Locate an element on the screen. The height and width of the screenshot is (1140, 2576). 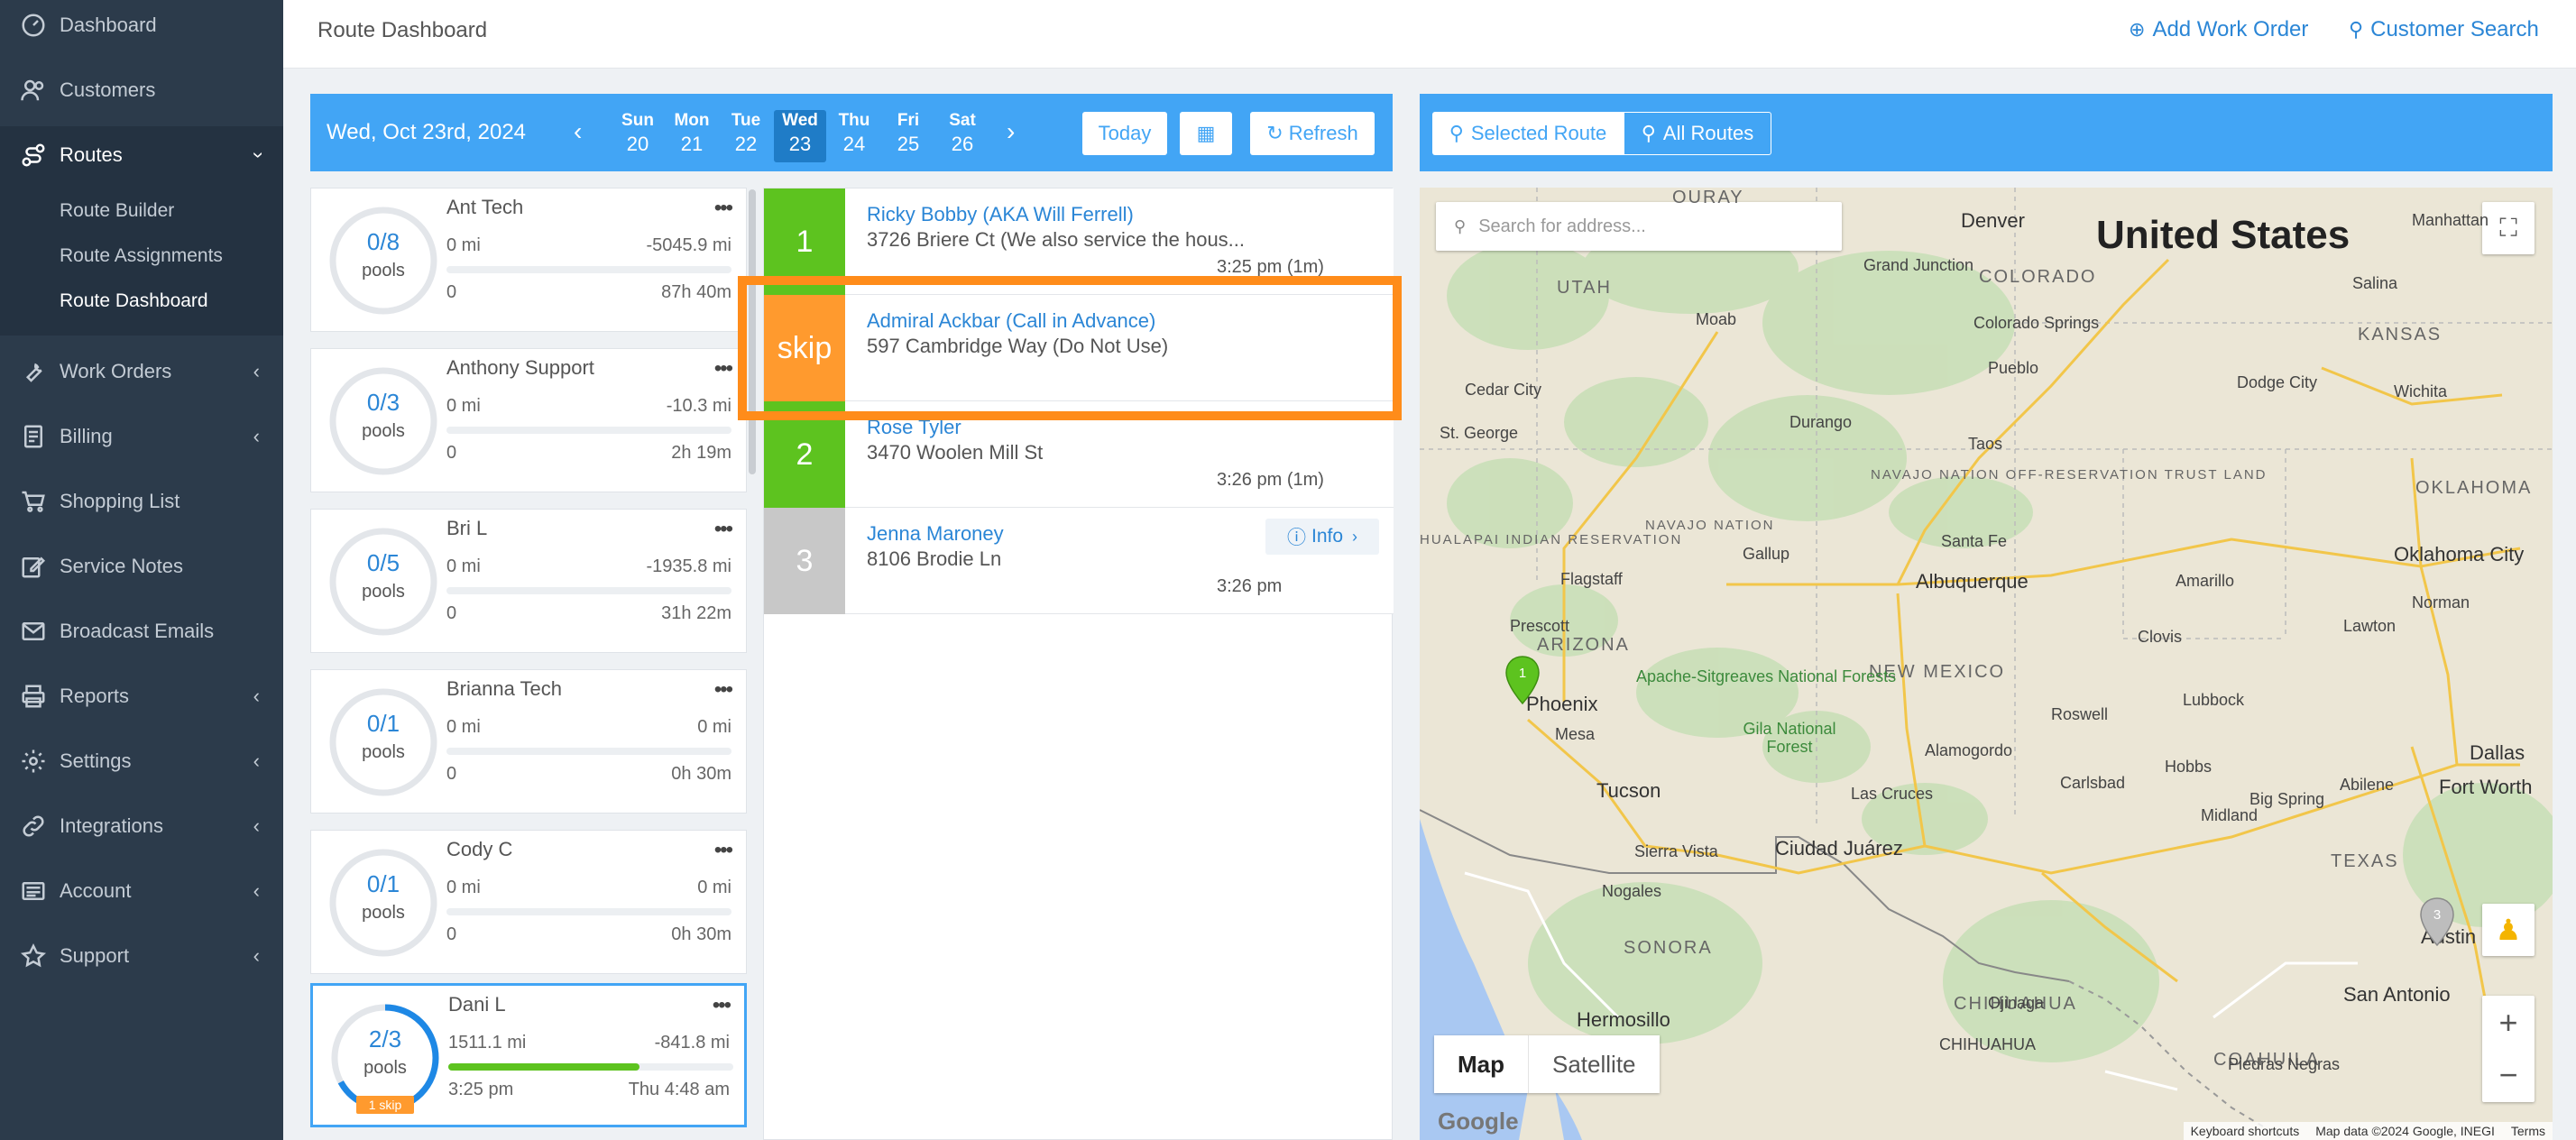
map-label: Hermosillo is located at coordinates (1624, 1019).